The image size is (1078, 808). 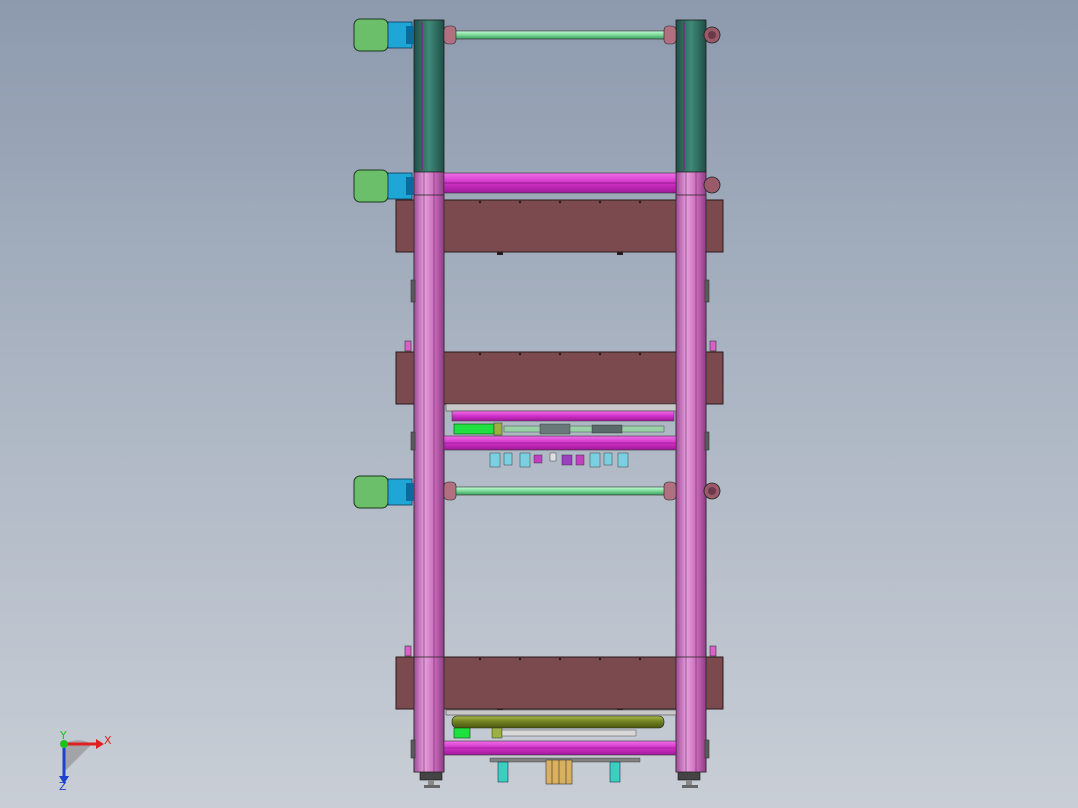 I want to click on x-axis-label: X, so click(x=108, y=740).